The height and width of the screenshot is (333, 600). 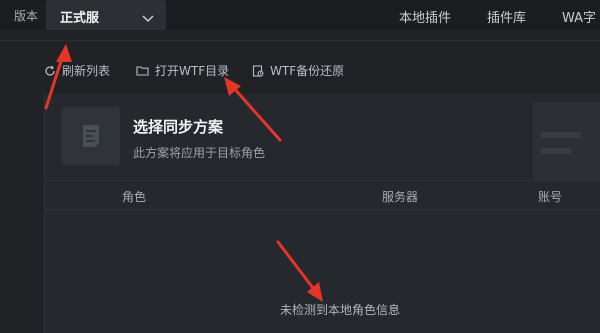 I want to click on annotation-arrow-version, so click(x=58, y=77).